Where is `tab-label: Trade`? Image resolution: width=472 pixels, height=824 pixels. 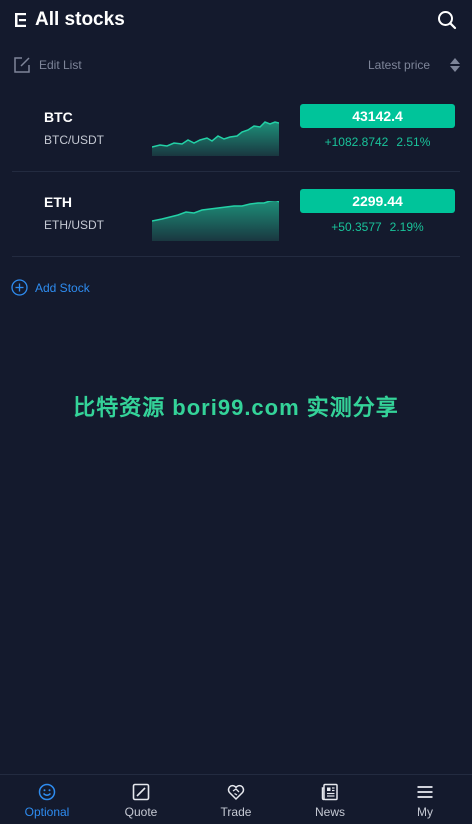 tab-label: Trade is located at coordinates (236, 812).